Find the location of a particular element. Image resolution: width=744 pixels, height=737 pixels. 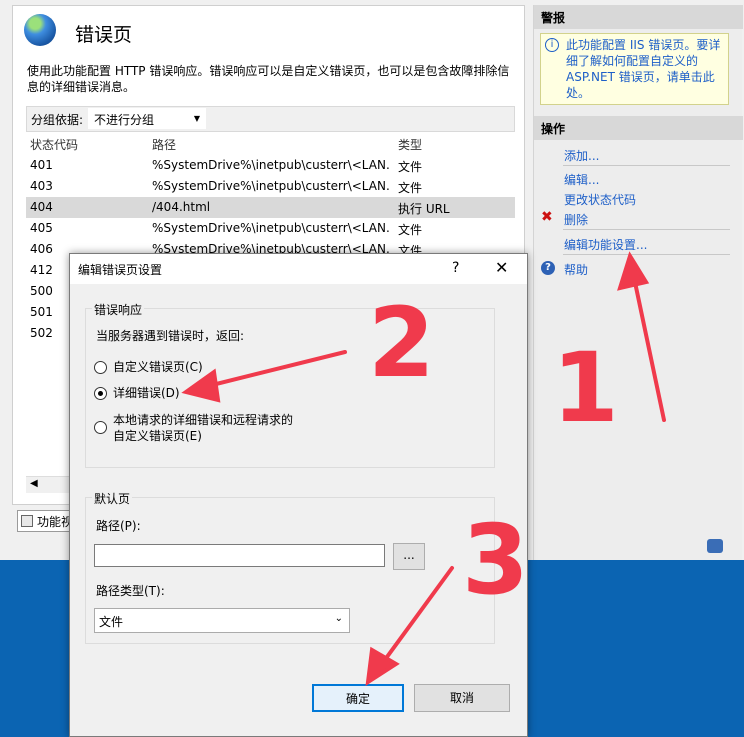

annotation-number-2: 2 is located at coordinates (401, 343).